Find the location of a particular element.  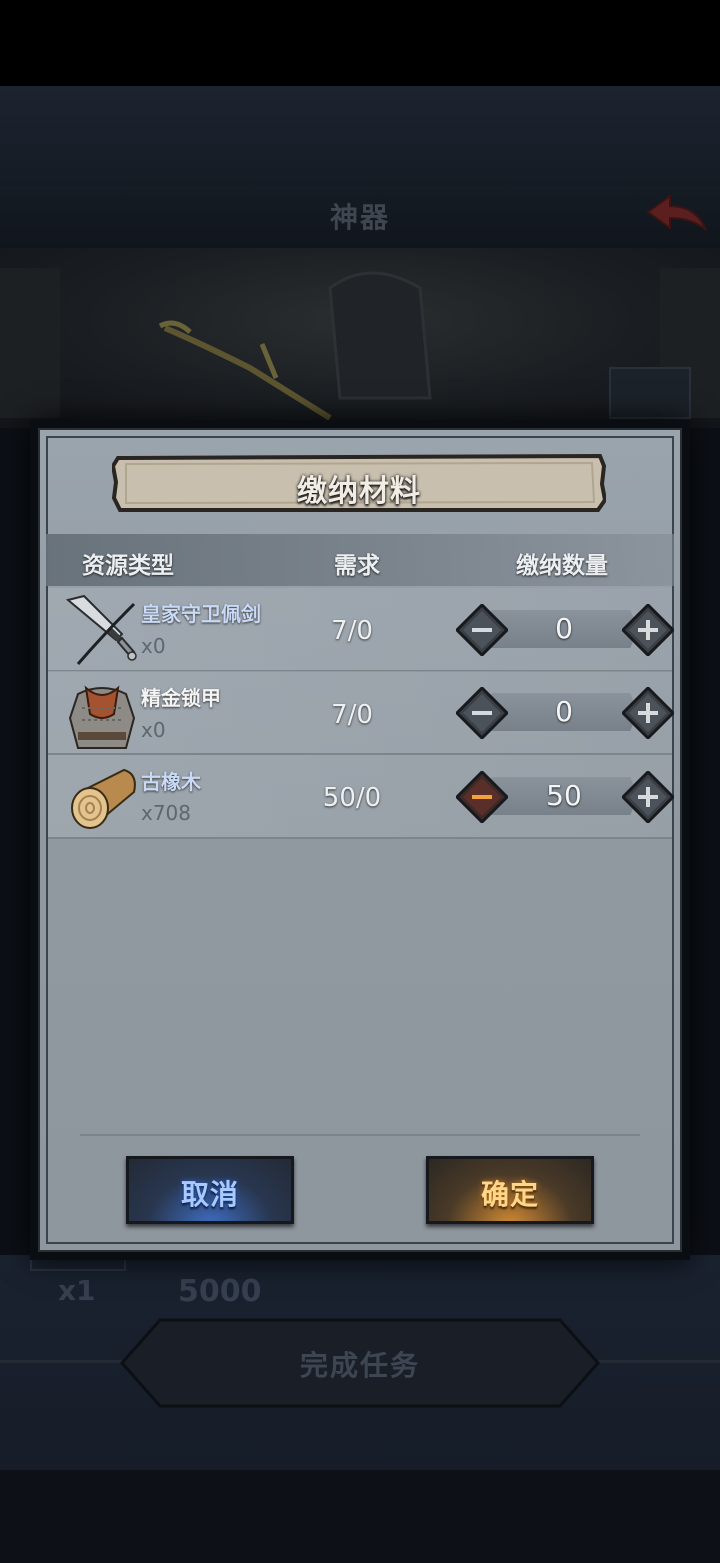

item-required: 50/0 is located at coordinates (352, 798).